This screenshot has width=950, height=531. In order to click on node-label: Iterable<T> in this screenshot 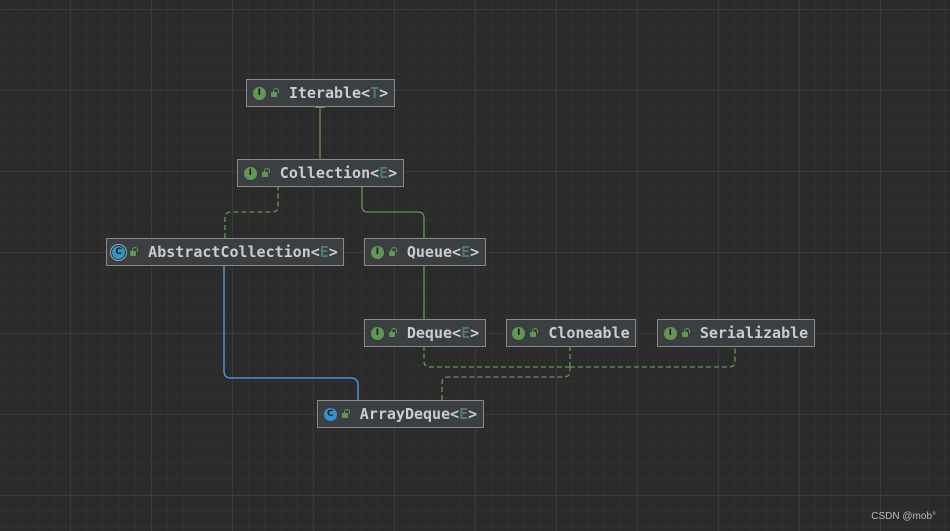, I will do `click(338, 93)`.